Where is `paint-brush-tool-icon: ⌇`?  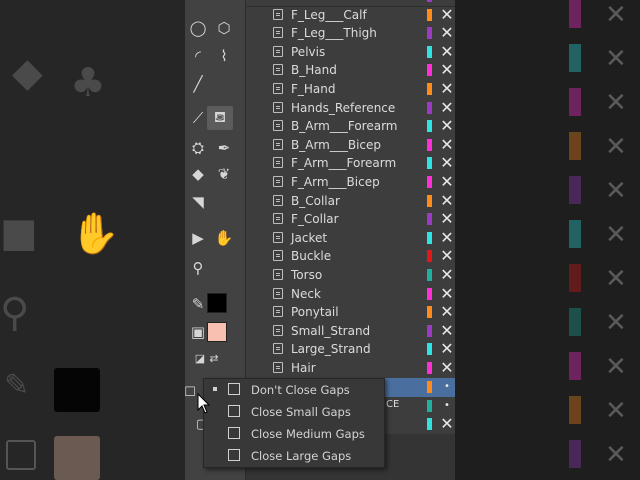
paint-brush-tool-icon: ⌇ is located at coordinates (224, 56).